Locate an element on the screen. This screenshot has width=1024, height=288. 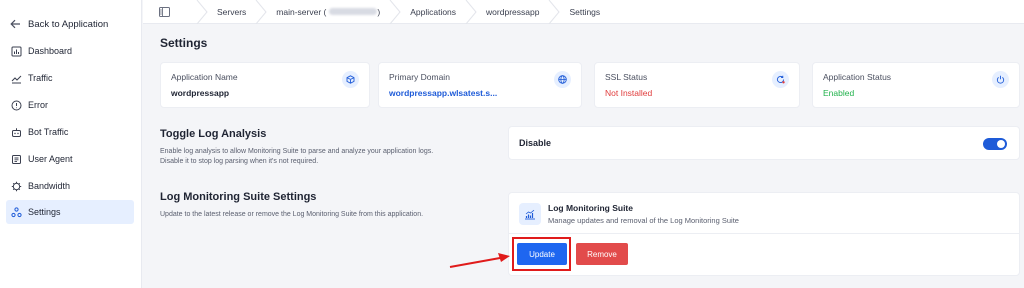
app-status-card: Application Status Enabled is located at coordinates (916, 85).